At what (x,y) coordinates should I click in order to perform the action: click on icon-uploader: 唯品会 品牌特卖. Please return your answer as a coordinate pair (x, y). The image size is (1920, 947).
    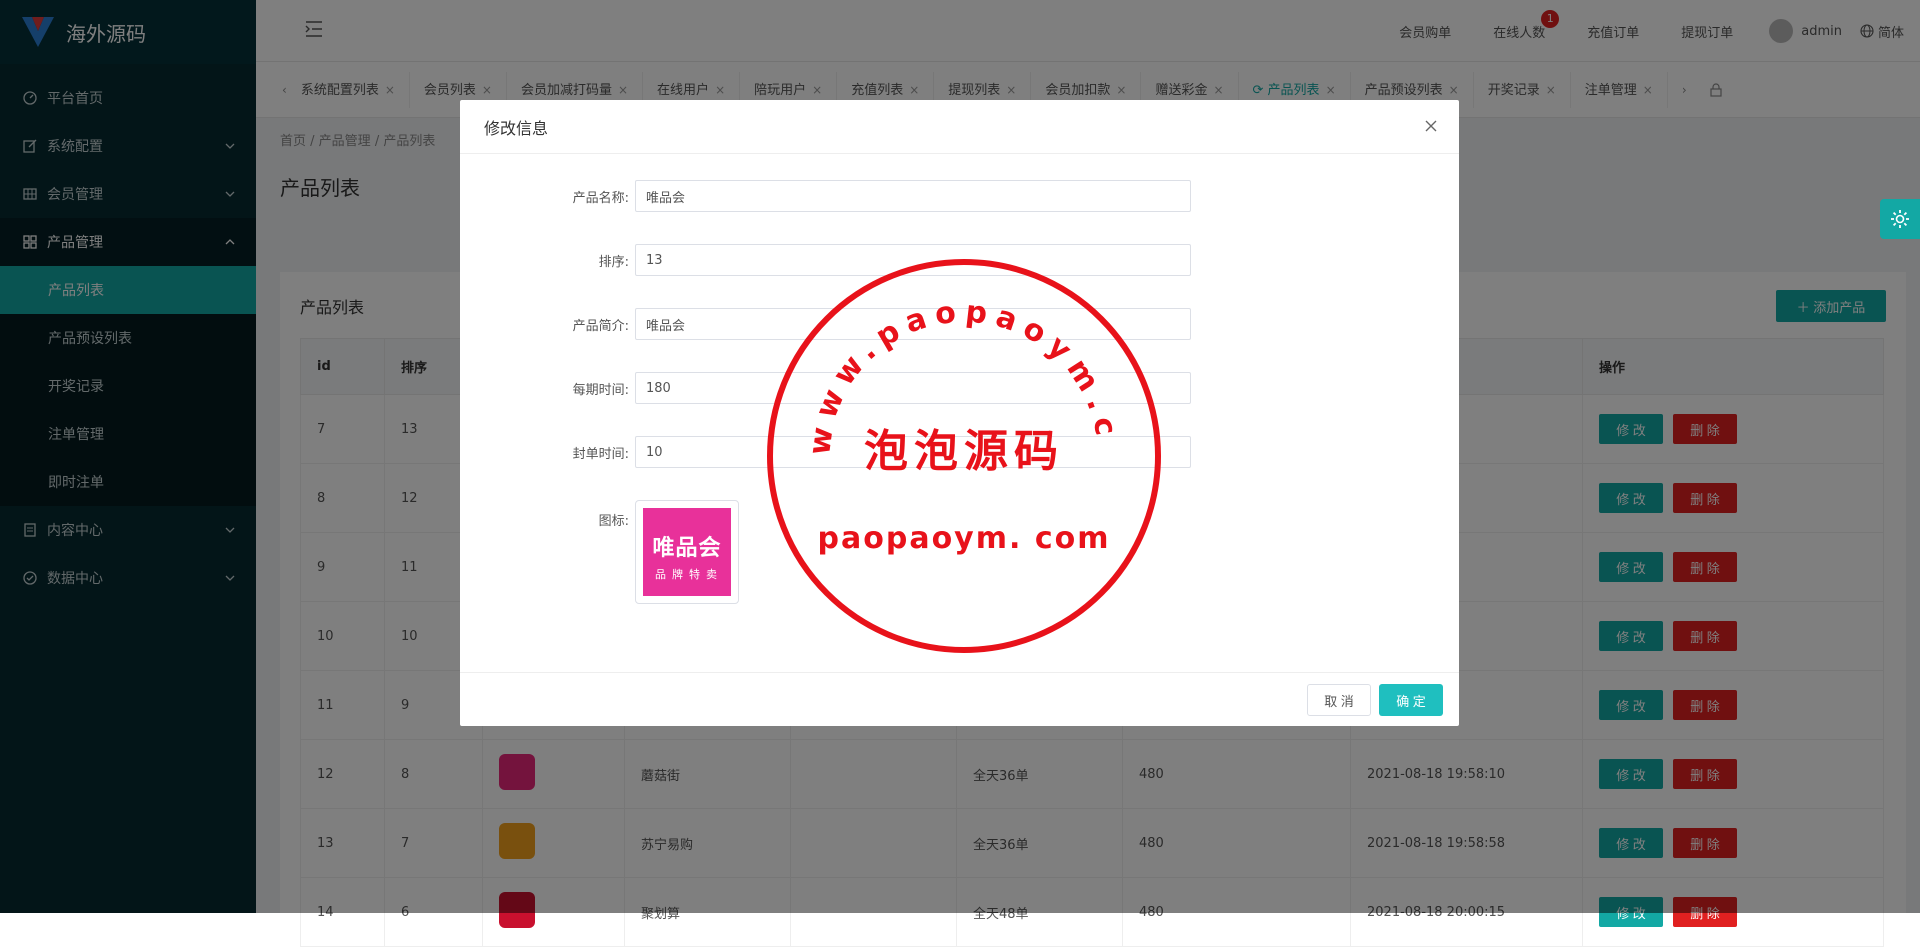
    Looking at the image, I should click on (687, 552).